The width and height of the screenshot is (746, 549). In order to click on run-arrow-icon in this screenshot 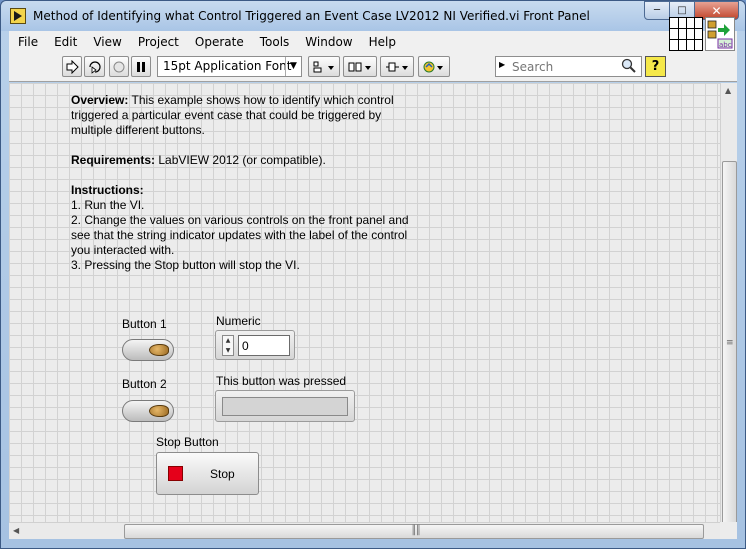, I will do `click(72, 66)`.